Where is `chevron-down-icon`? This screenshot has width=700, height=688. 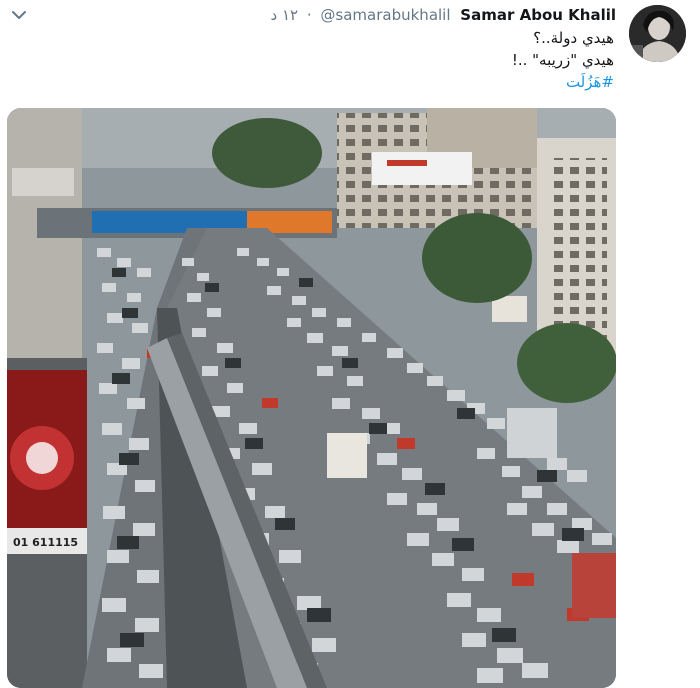 chevron-down-icon is located at coordinates (19, 15).